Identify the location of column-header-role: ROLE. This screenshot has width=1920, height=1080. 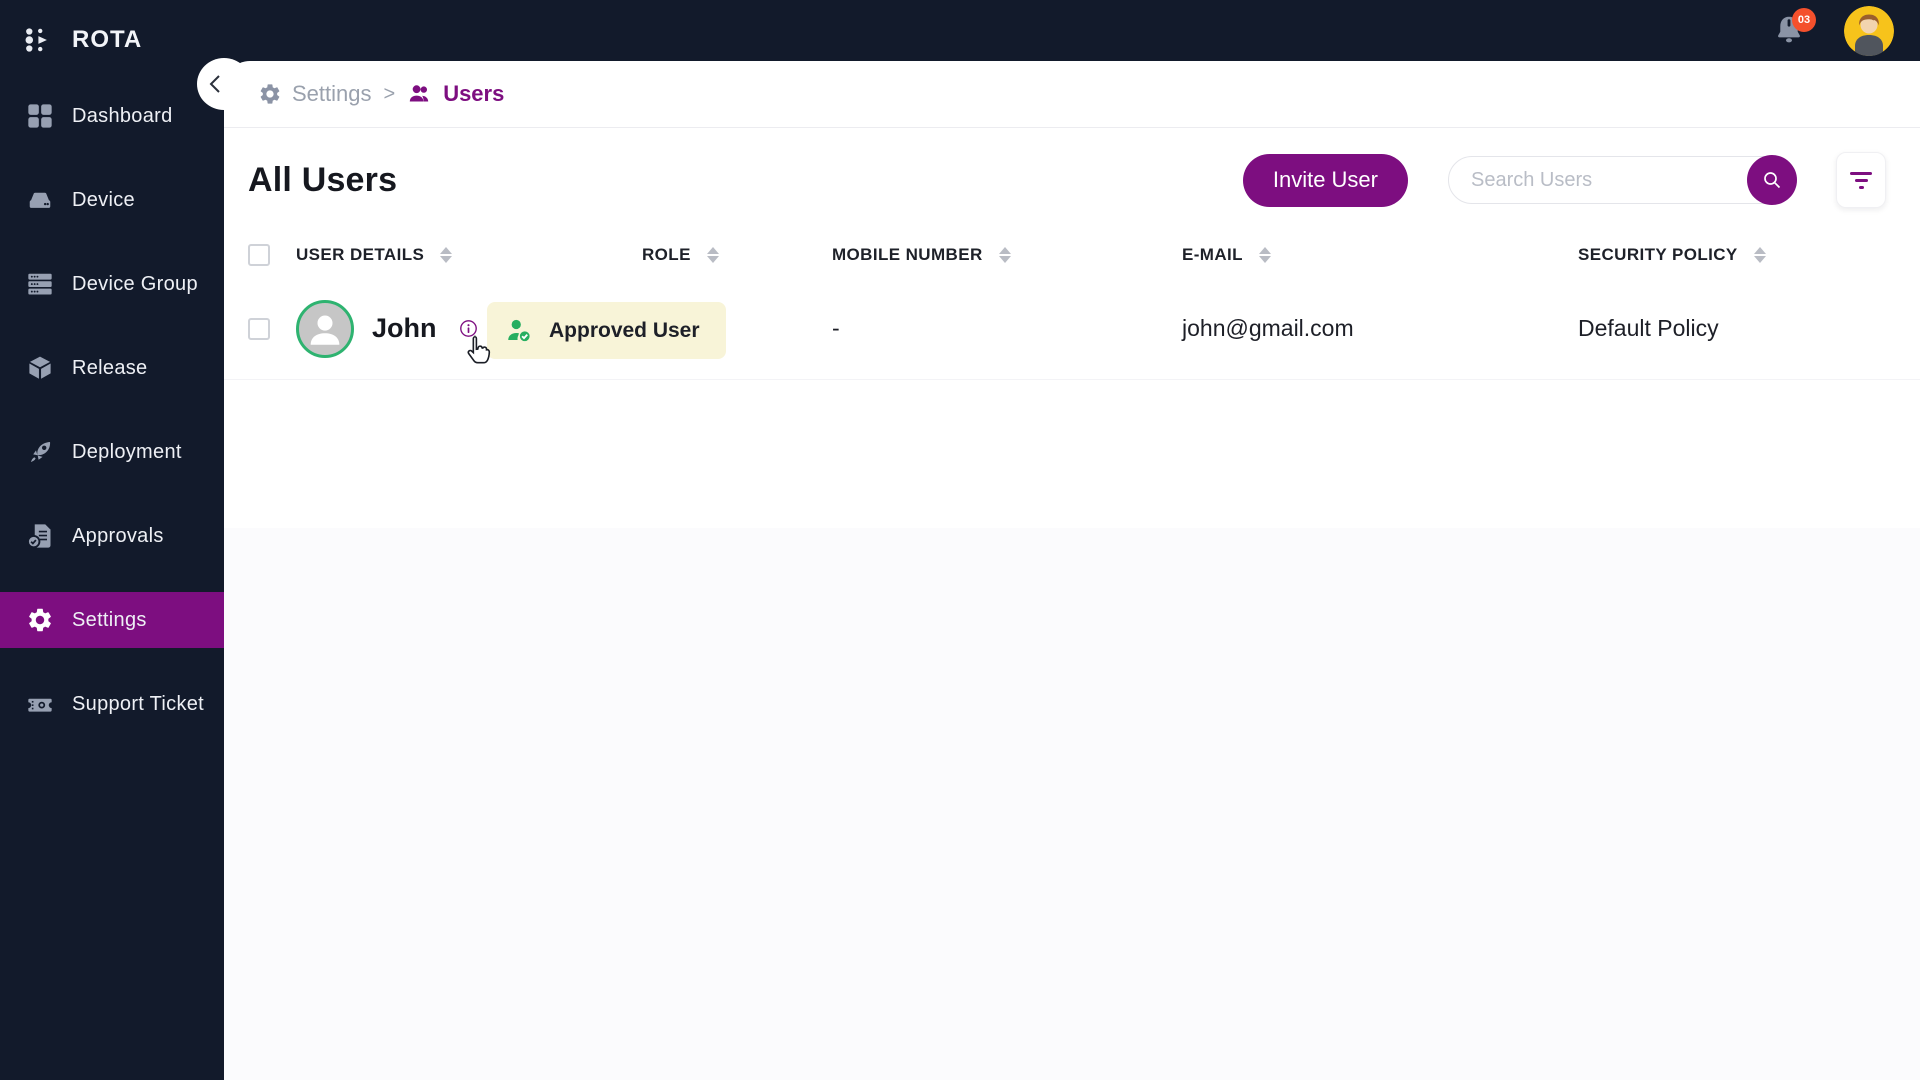
(737, 255).